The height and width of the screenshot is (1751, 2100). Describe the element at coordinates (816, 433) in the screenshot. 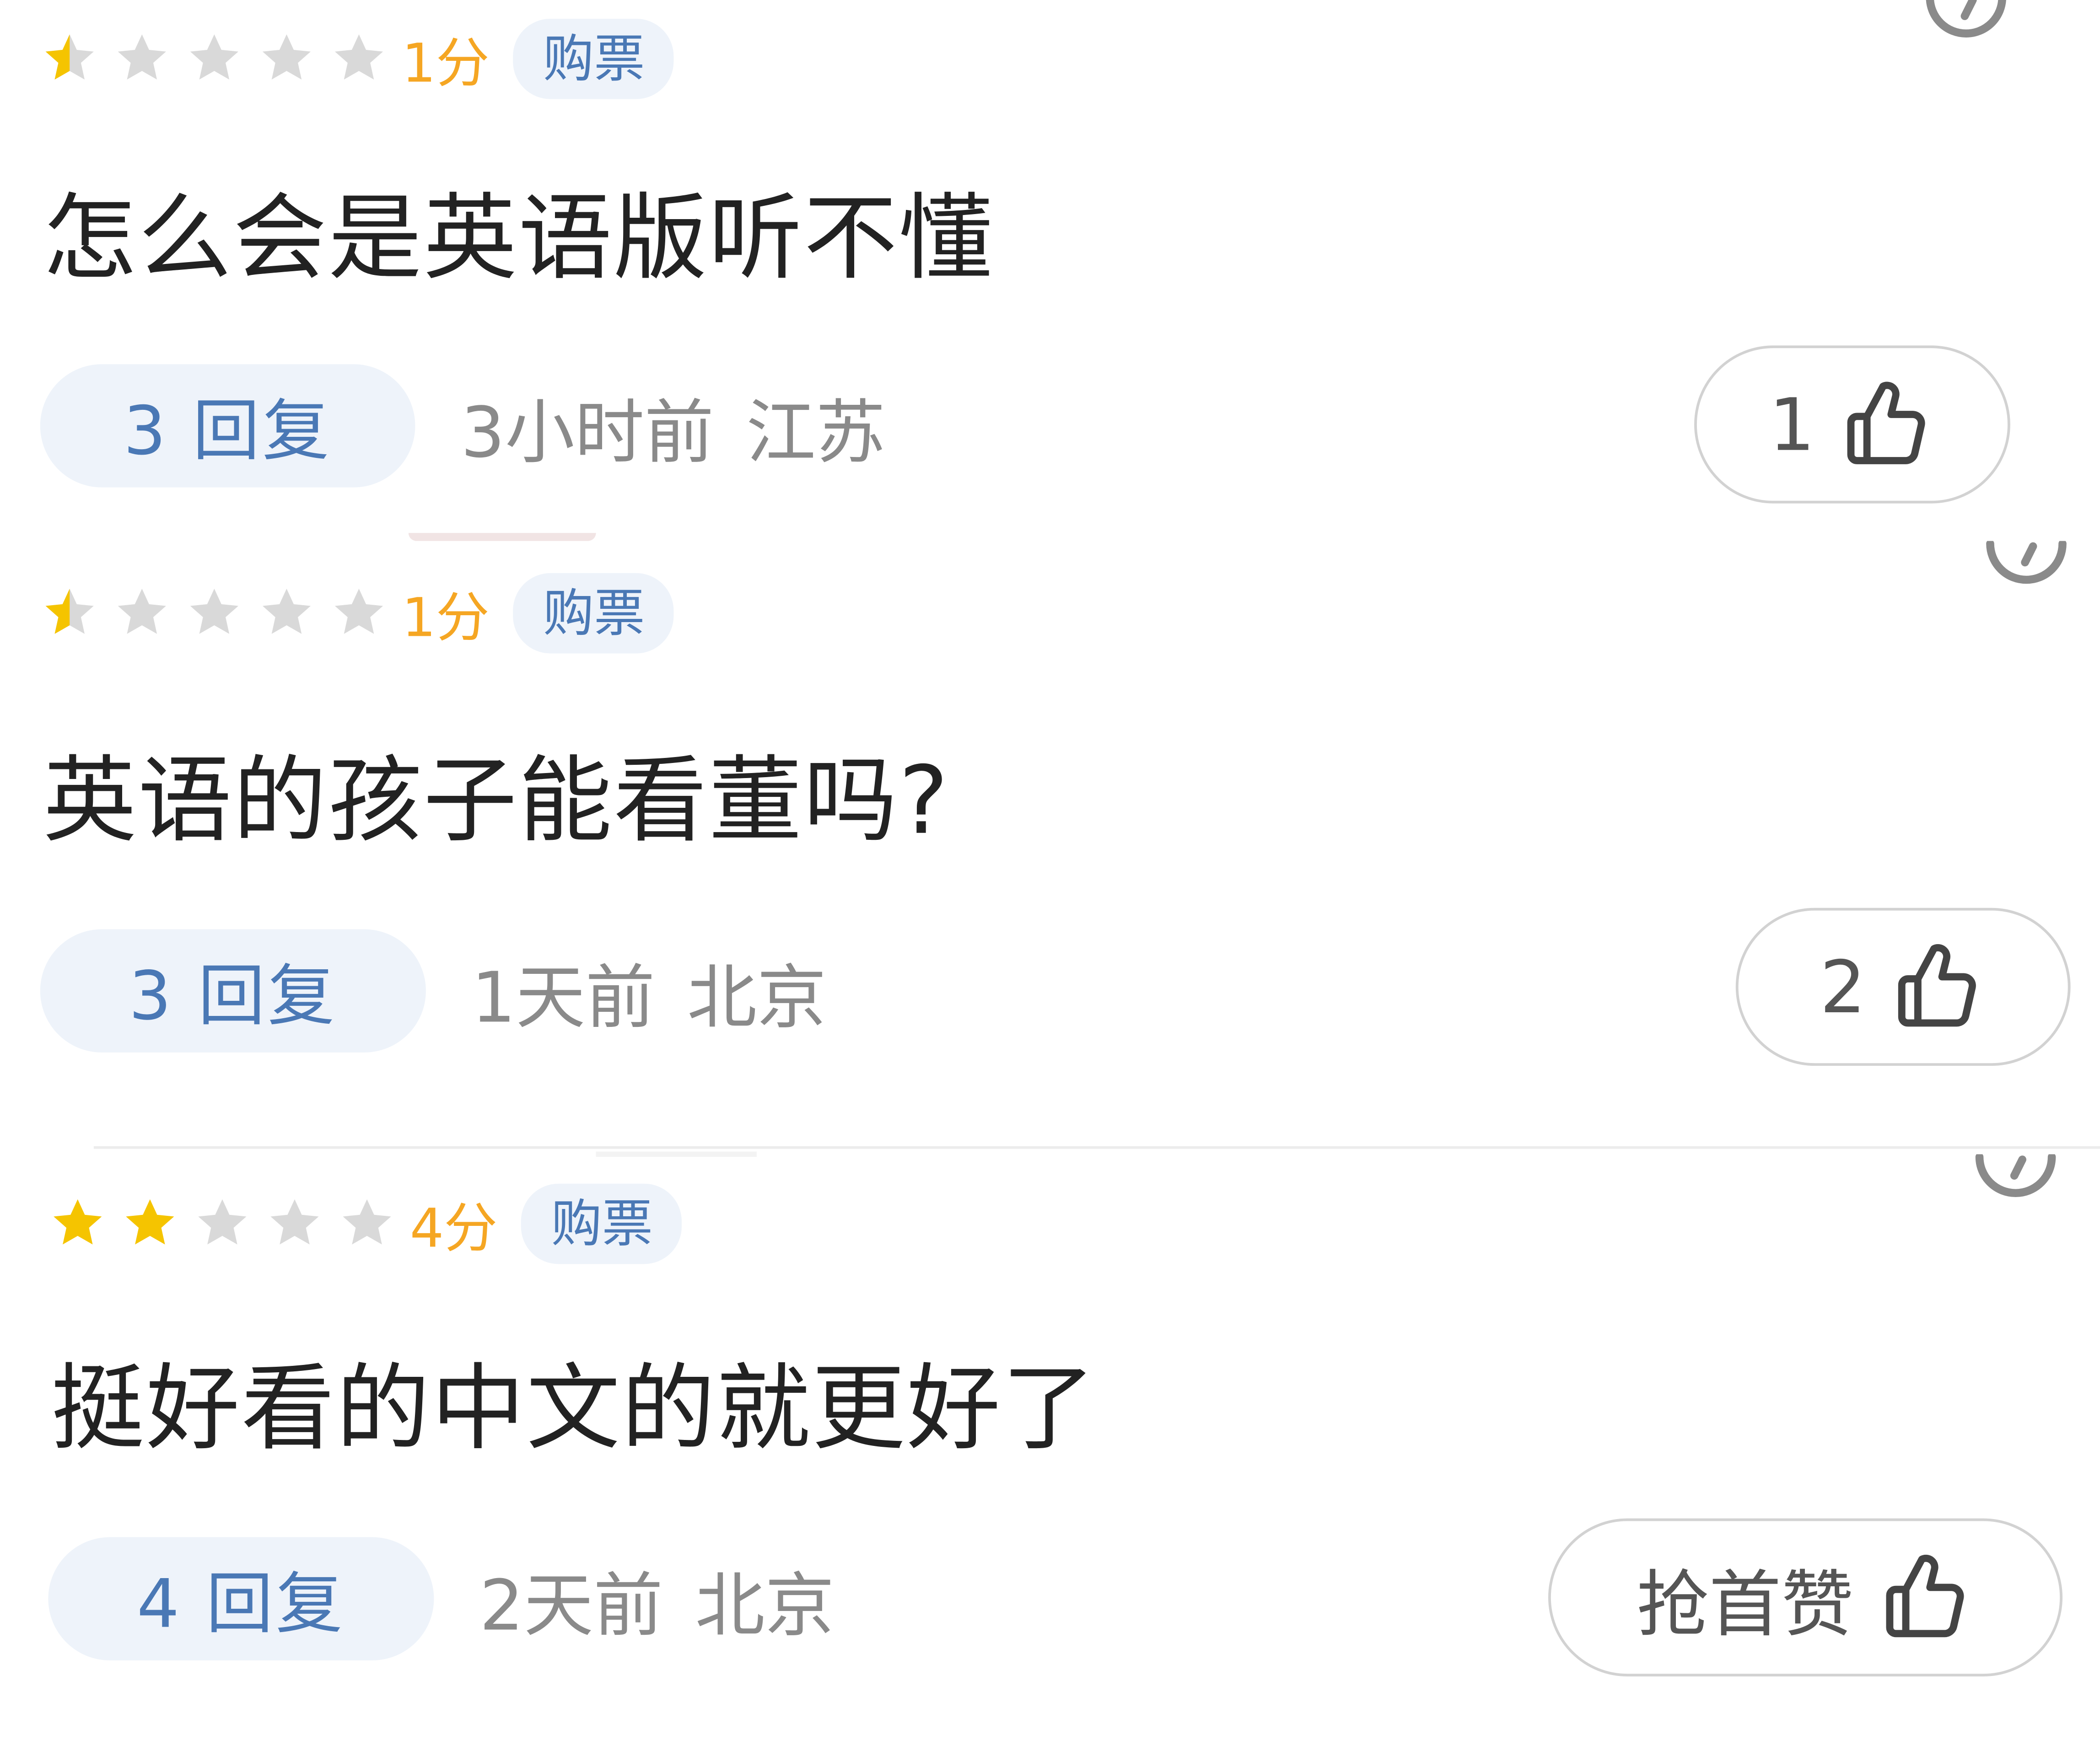

I see `location: 江苏` at that location.